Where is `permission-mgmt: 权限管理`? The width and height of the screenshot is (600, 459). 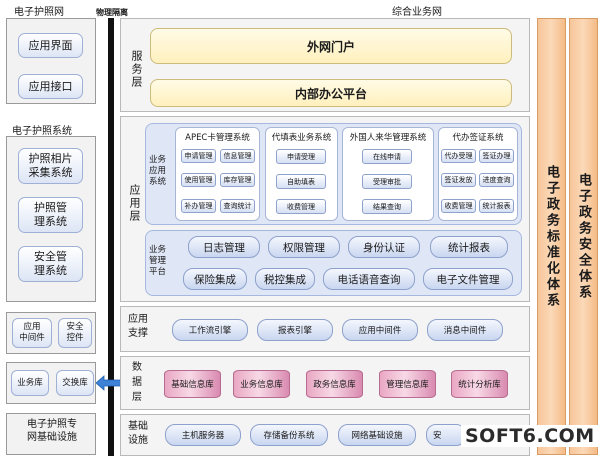 permission-mgmt: 权限管理 is located at coordinates (304, 247).